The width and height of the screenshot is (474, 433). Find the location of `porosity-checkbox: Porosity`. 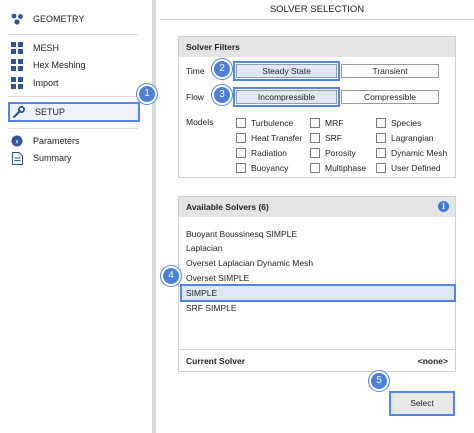

porosity-checkbox: Porosity is located at coordinates (333, 153).